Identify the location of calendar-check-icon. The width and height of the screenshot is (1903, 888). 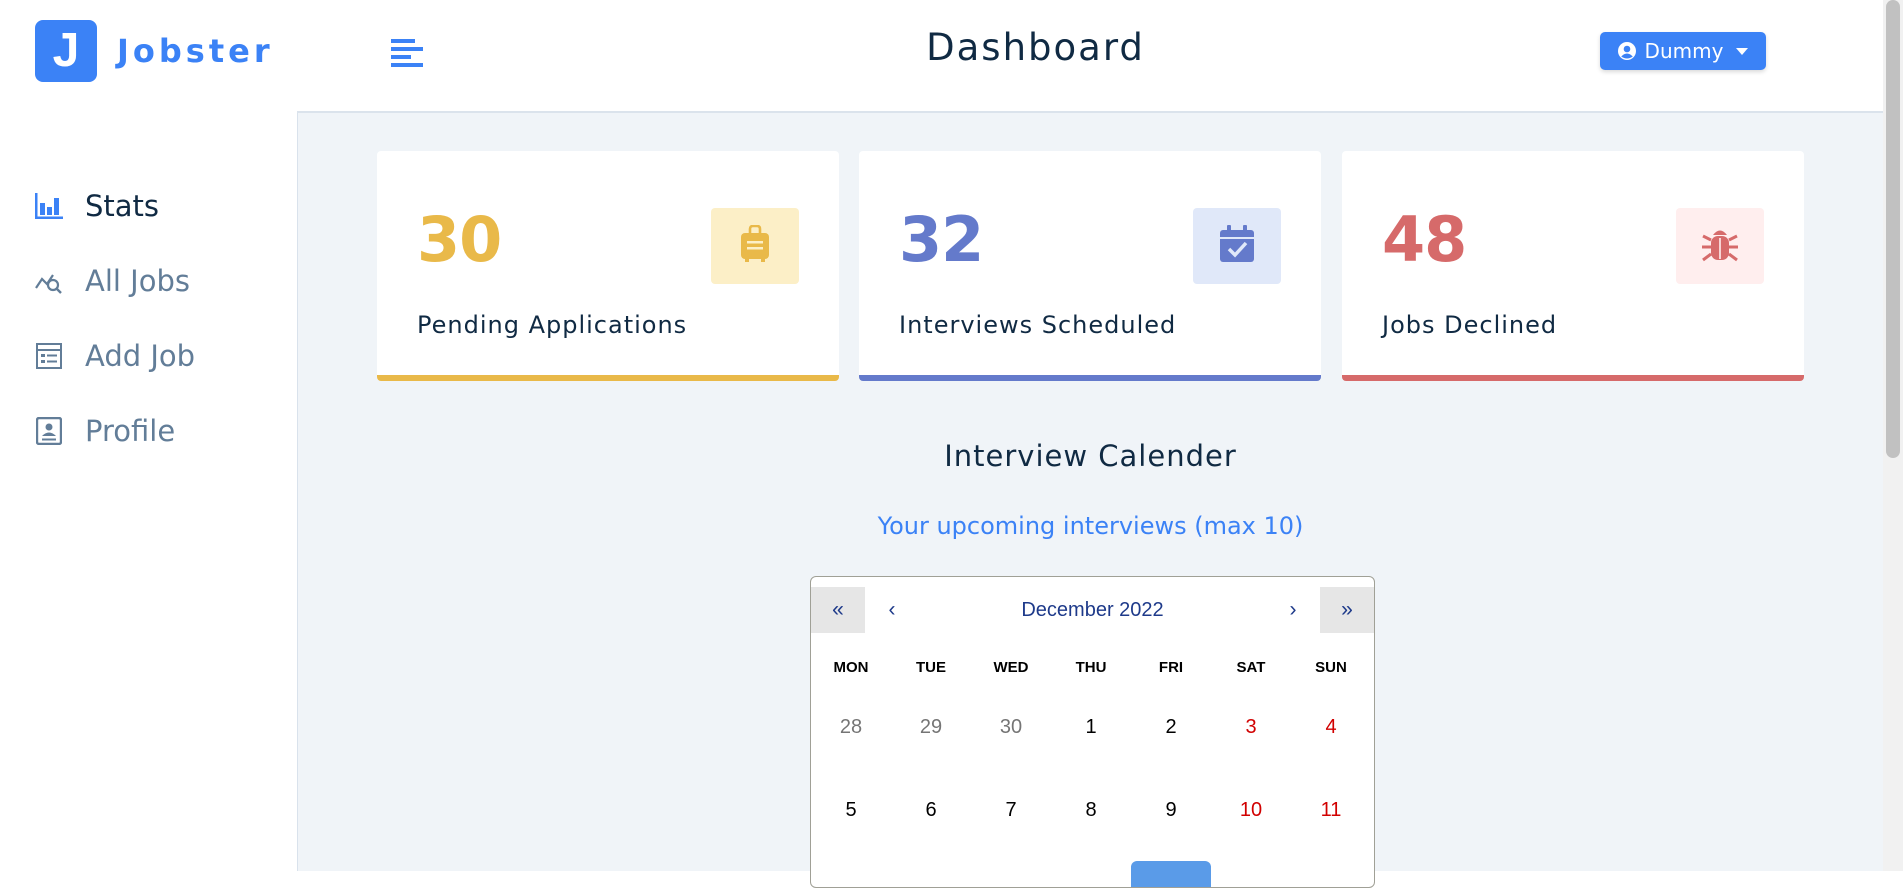
(1237, 246).